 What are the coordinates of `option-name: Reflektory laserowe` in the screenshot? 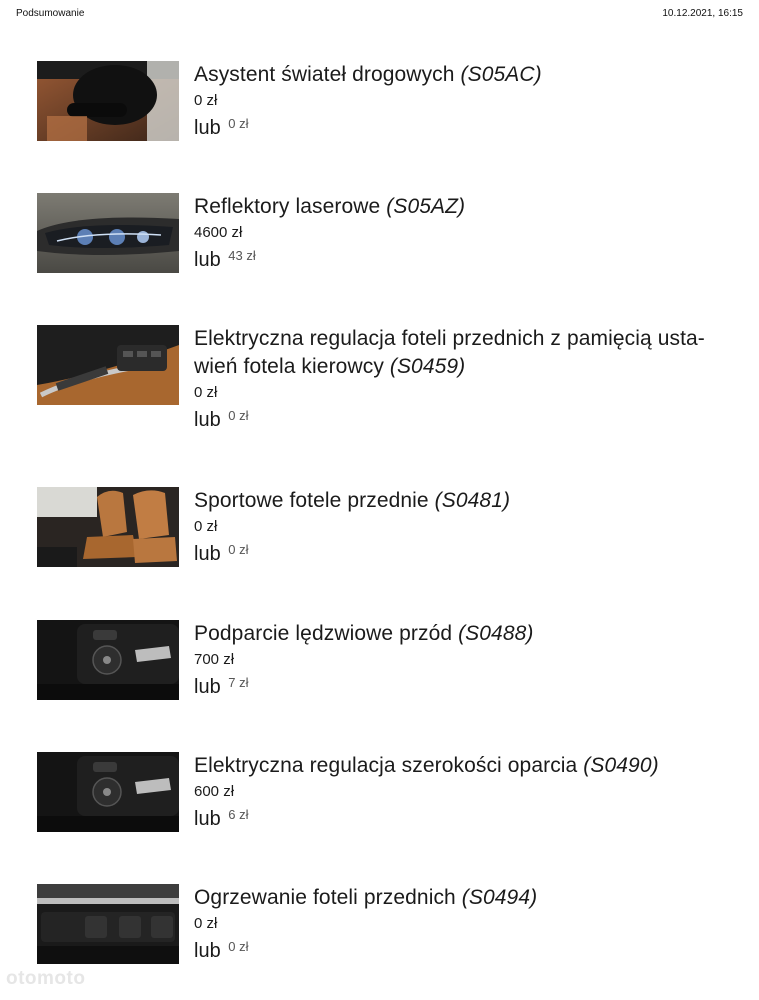 It's located at (287, 206).